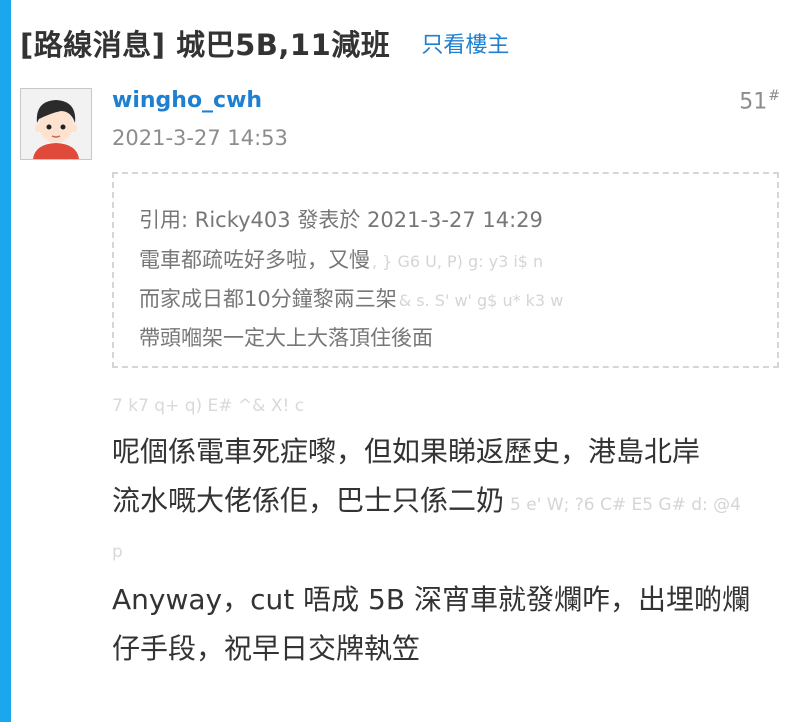 Image resolution: width=800 pixels, height=722 pixels. What do you see at coordinates (268, 299) in the screenshot?
I see `quote-line-text: 而家成日都10分鐘黎兩三架` at bounding box center [268, 299].